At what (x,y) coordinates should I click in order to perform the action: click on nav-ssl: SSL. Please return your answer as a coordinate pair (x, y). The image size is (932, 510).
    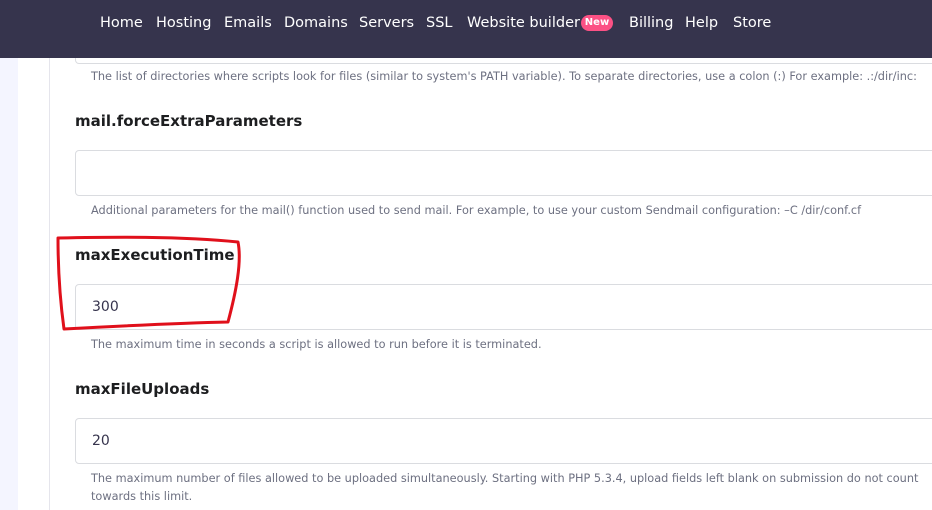
    Looking at the image, I should click on (439, 23).